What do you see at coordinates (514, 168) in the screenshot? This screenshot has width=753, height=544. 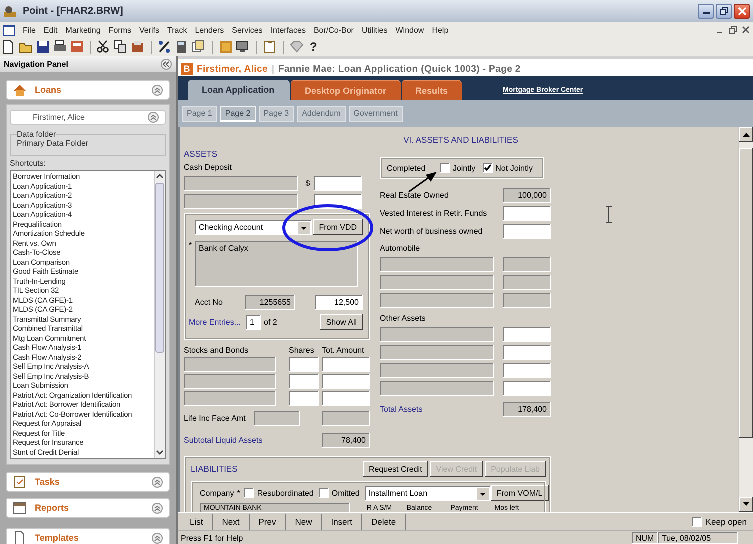 I see `checkbox-label: Not Jointly` at bounding box center [514, 168].